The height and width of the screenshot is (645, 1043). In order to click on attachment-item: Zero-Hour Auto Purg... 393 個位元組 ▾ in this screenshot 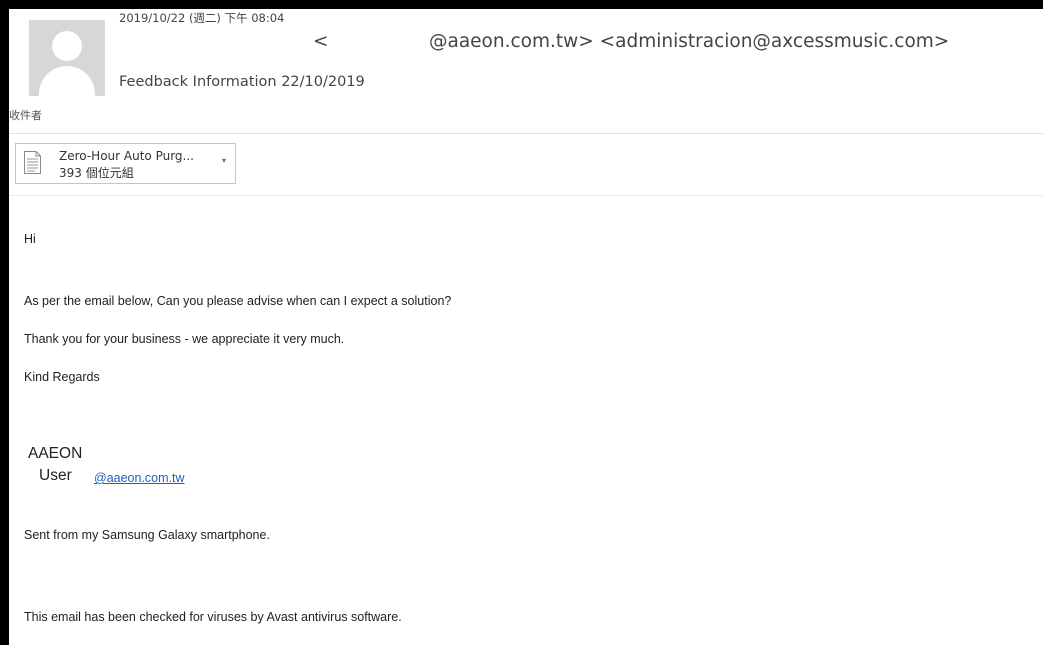, I will do `click(125, 163)`.